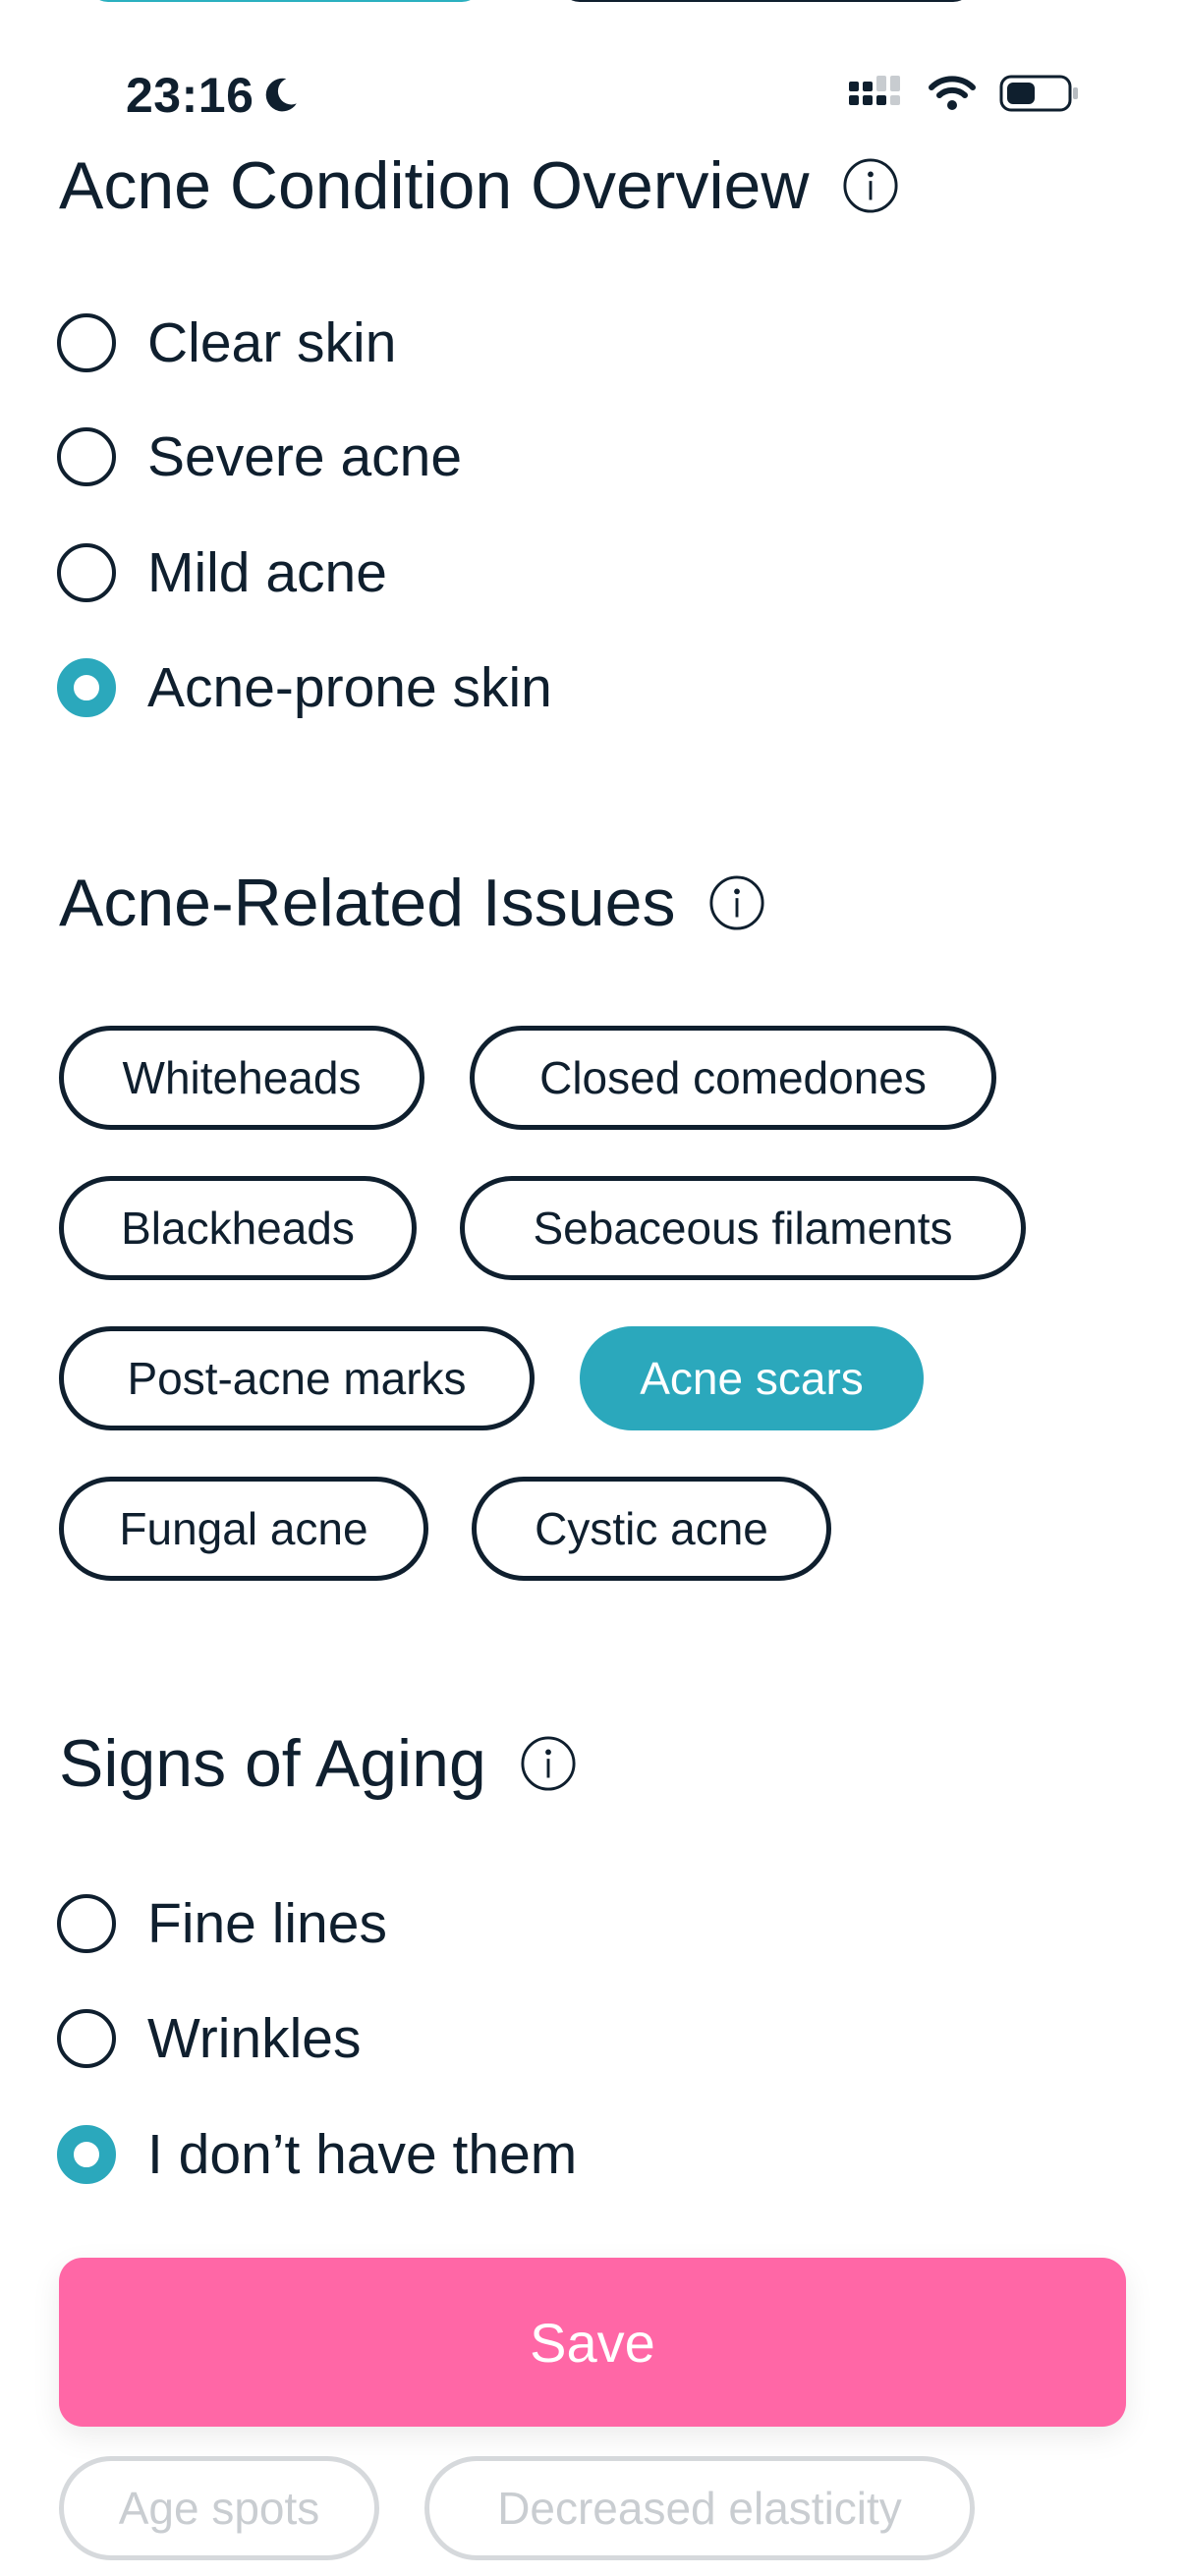 This screenshot has height=2576, width=1185. I want to click on battery-icon, so click(1038, 93).